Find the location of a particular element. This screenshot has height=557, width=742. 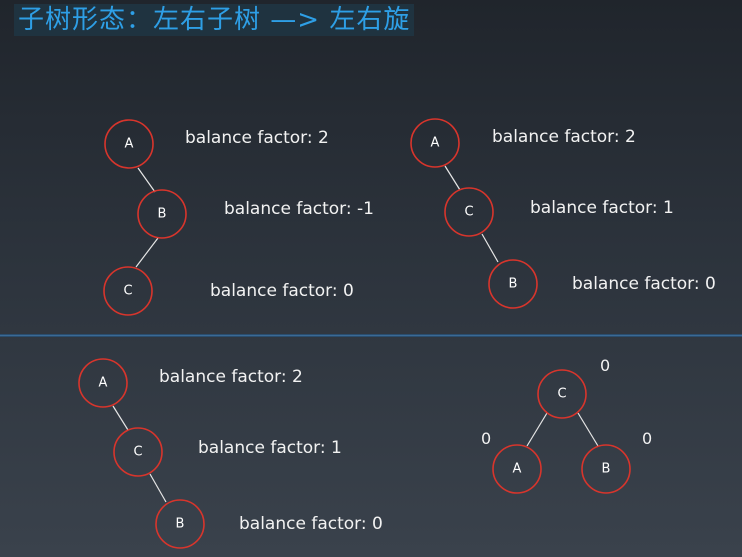

edge-a-b is located at coordinates (146, 180).